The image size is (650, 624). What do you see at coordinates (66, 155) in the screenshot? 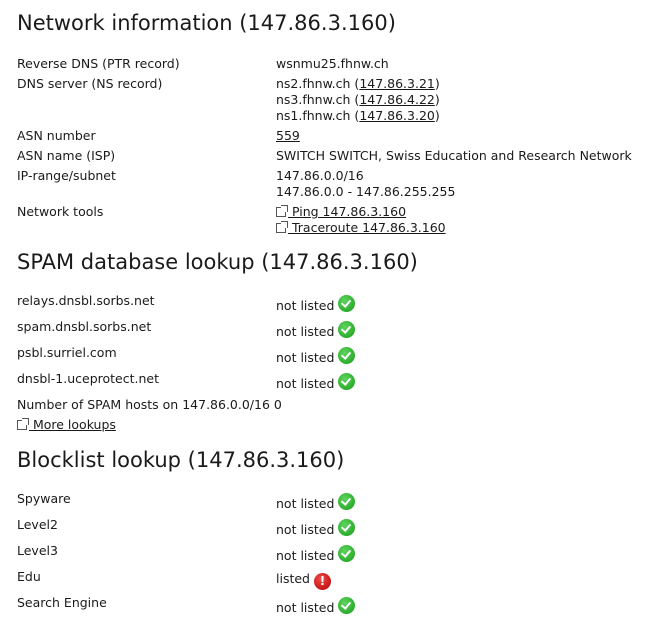
I see `asn-name-label: ASN name (ISP)` at bounding box center [66, 155].